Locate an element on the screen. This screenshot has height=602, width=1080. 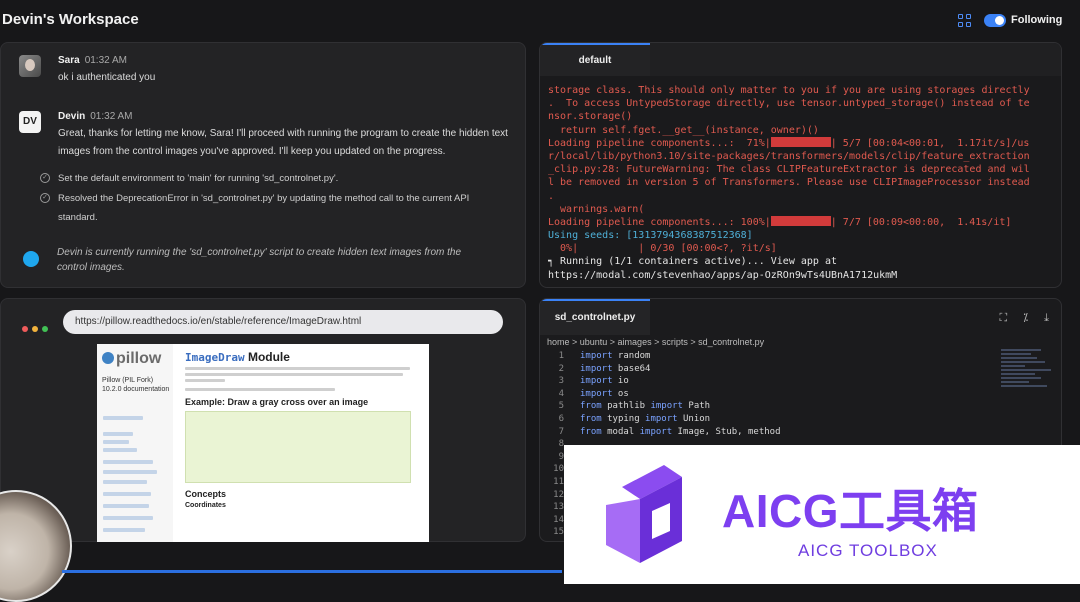
line-number: 12 is located at coordinates (558, 494).